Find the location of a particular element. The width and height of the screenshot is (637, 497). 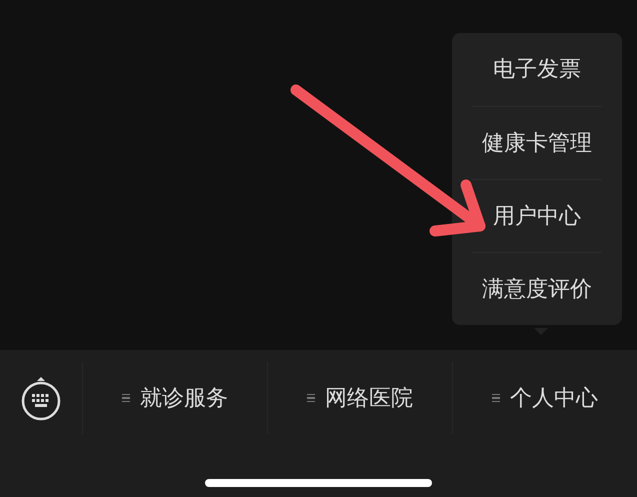

popup-menu-item: 健康卡管理 is located at coordinates (537, 142).